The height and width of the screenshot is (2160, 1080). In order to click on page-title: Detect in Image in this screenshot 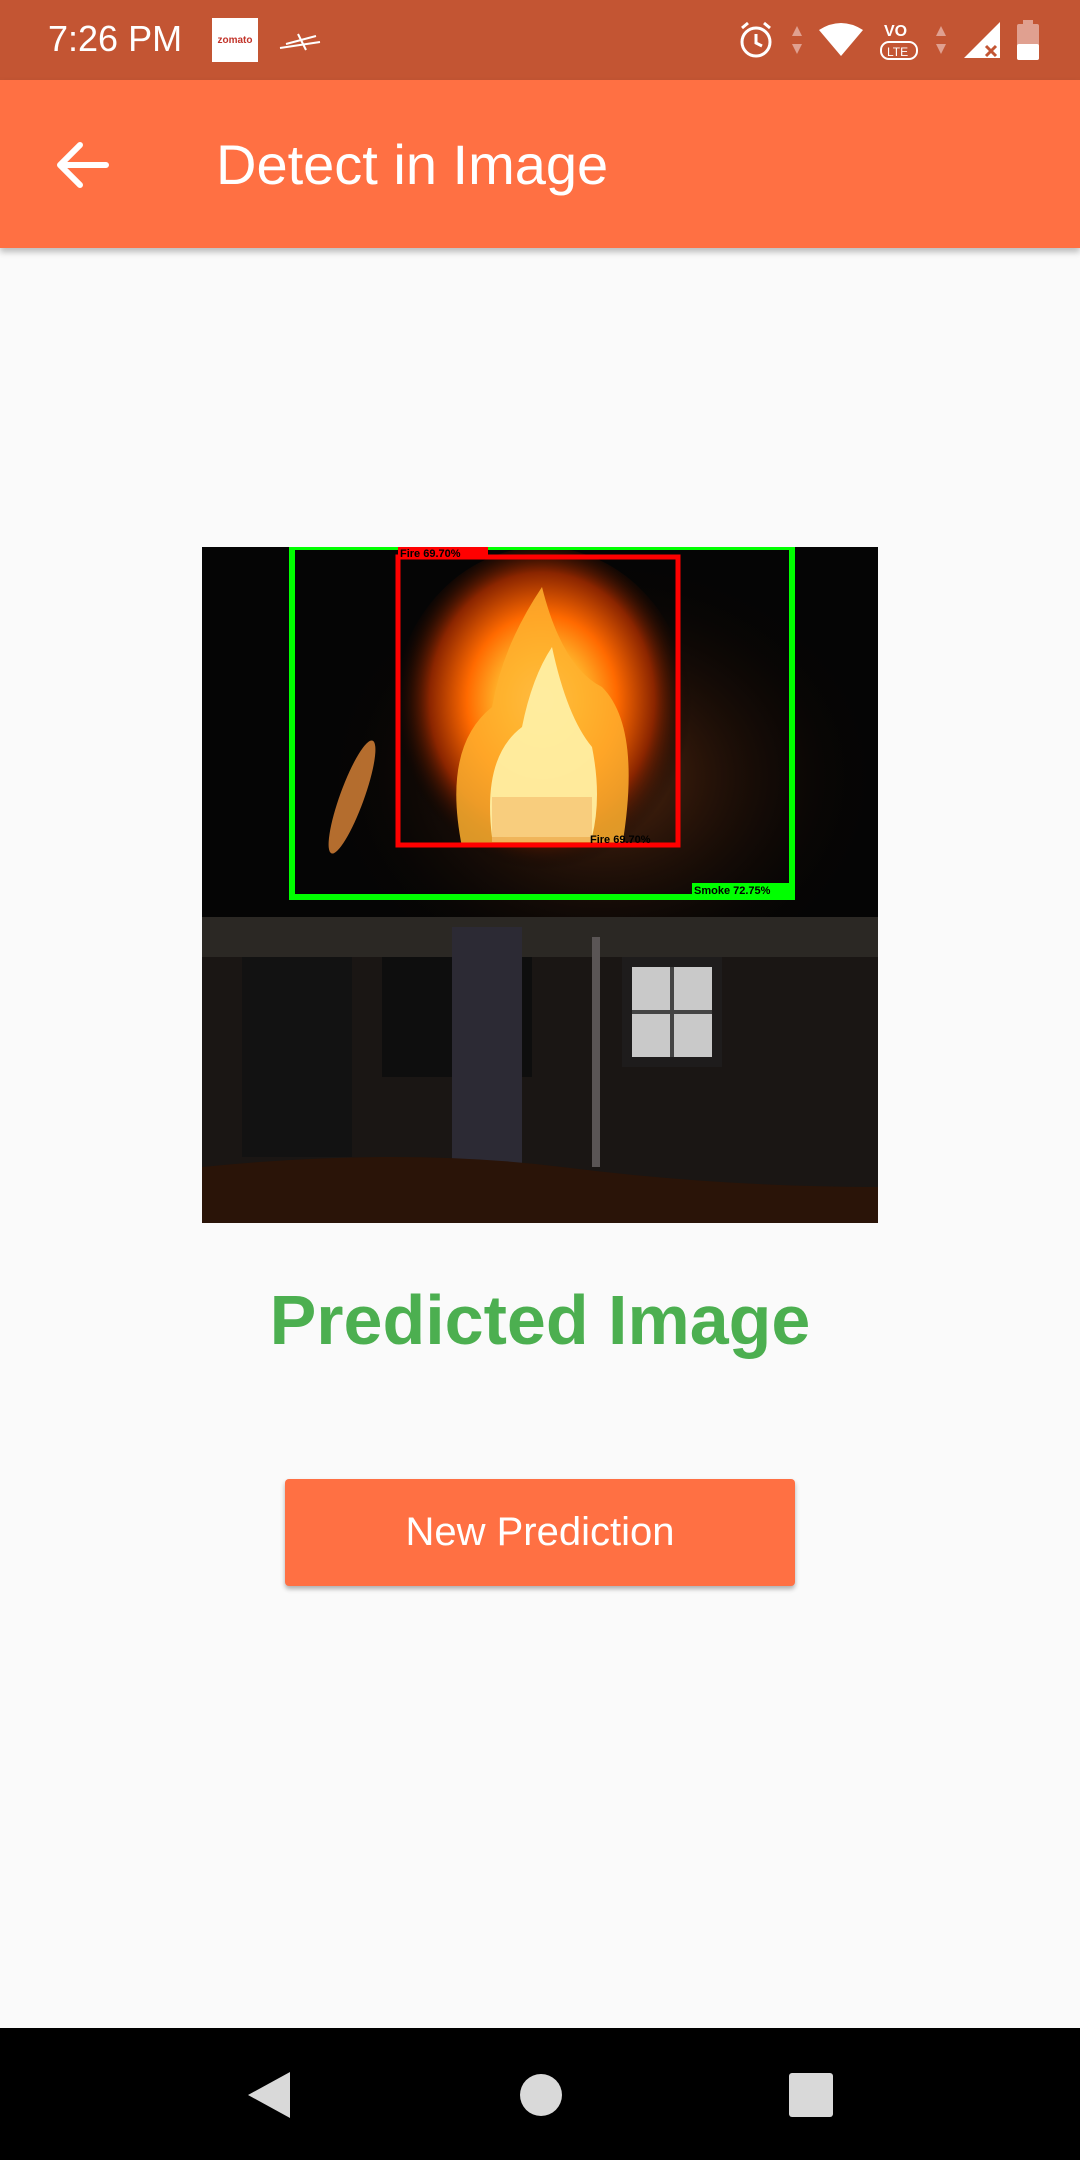, I will do `click(412, 164)`.